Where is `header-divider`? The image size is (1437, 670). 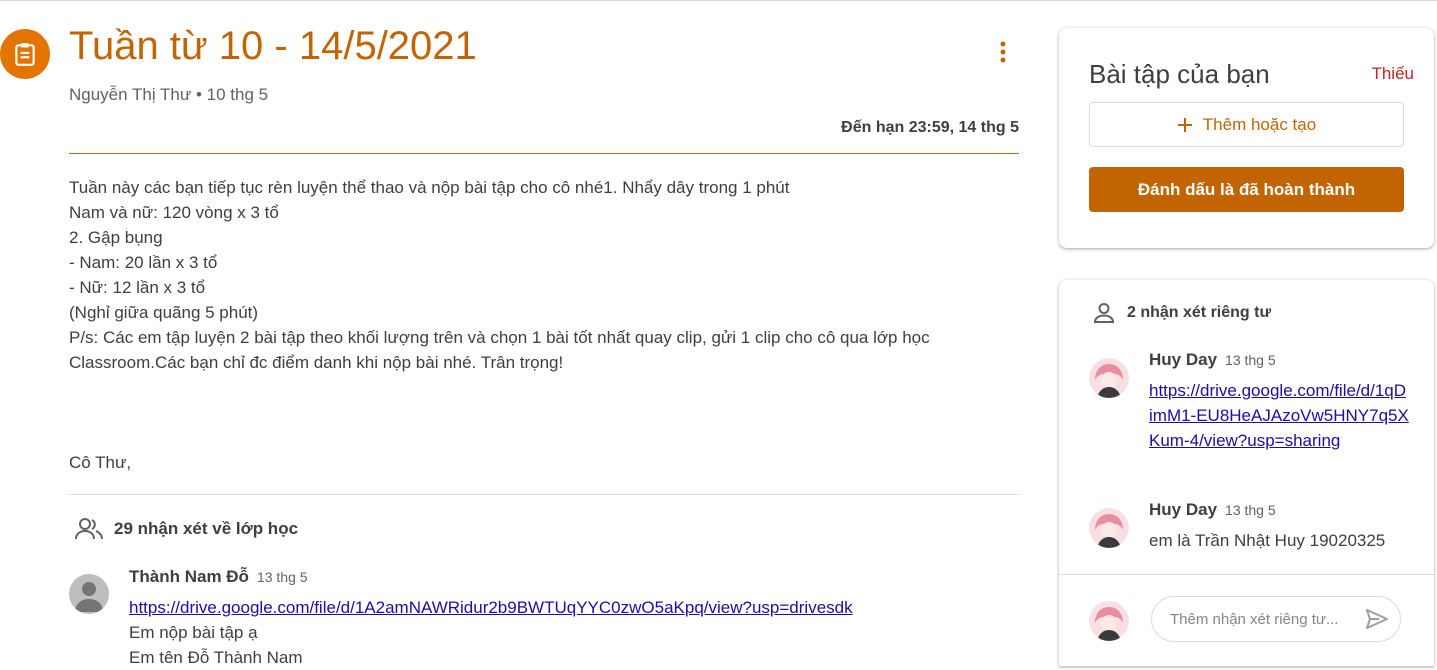
header-divider is located at coordinates (544, 153).